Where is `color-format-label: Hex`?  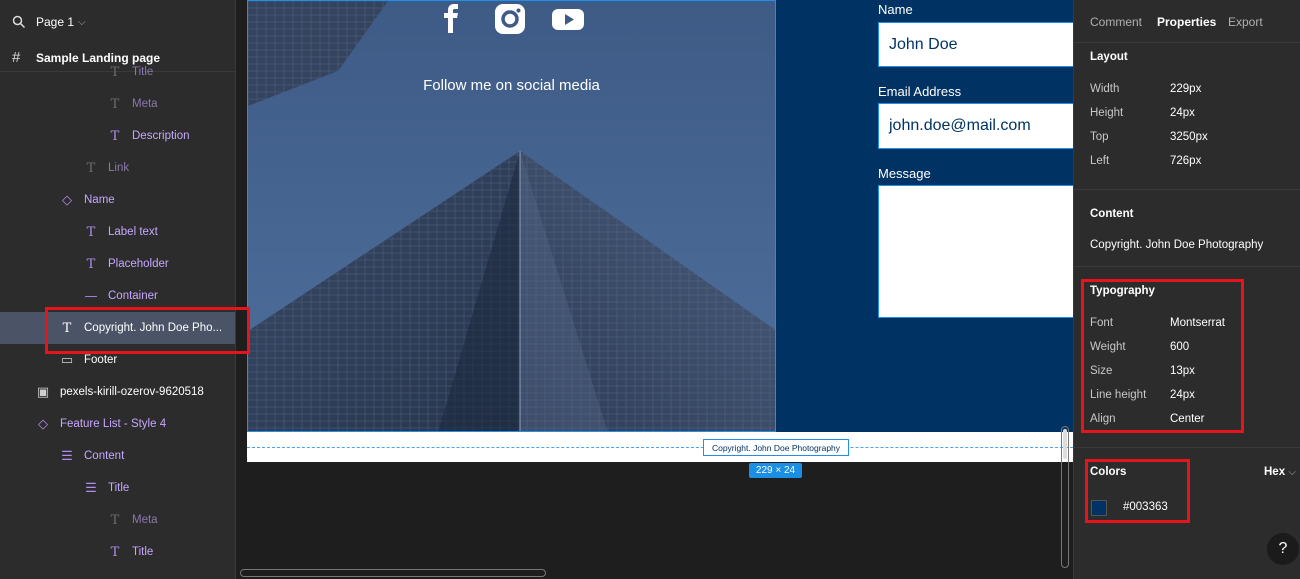 color-format-label: Hex is located at coordinates (1275, 472).